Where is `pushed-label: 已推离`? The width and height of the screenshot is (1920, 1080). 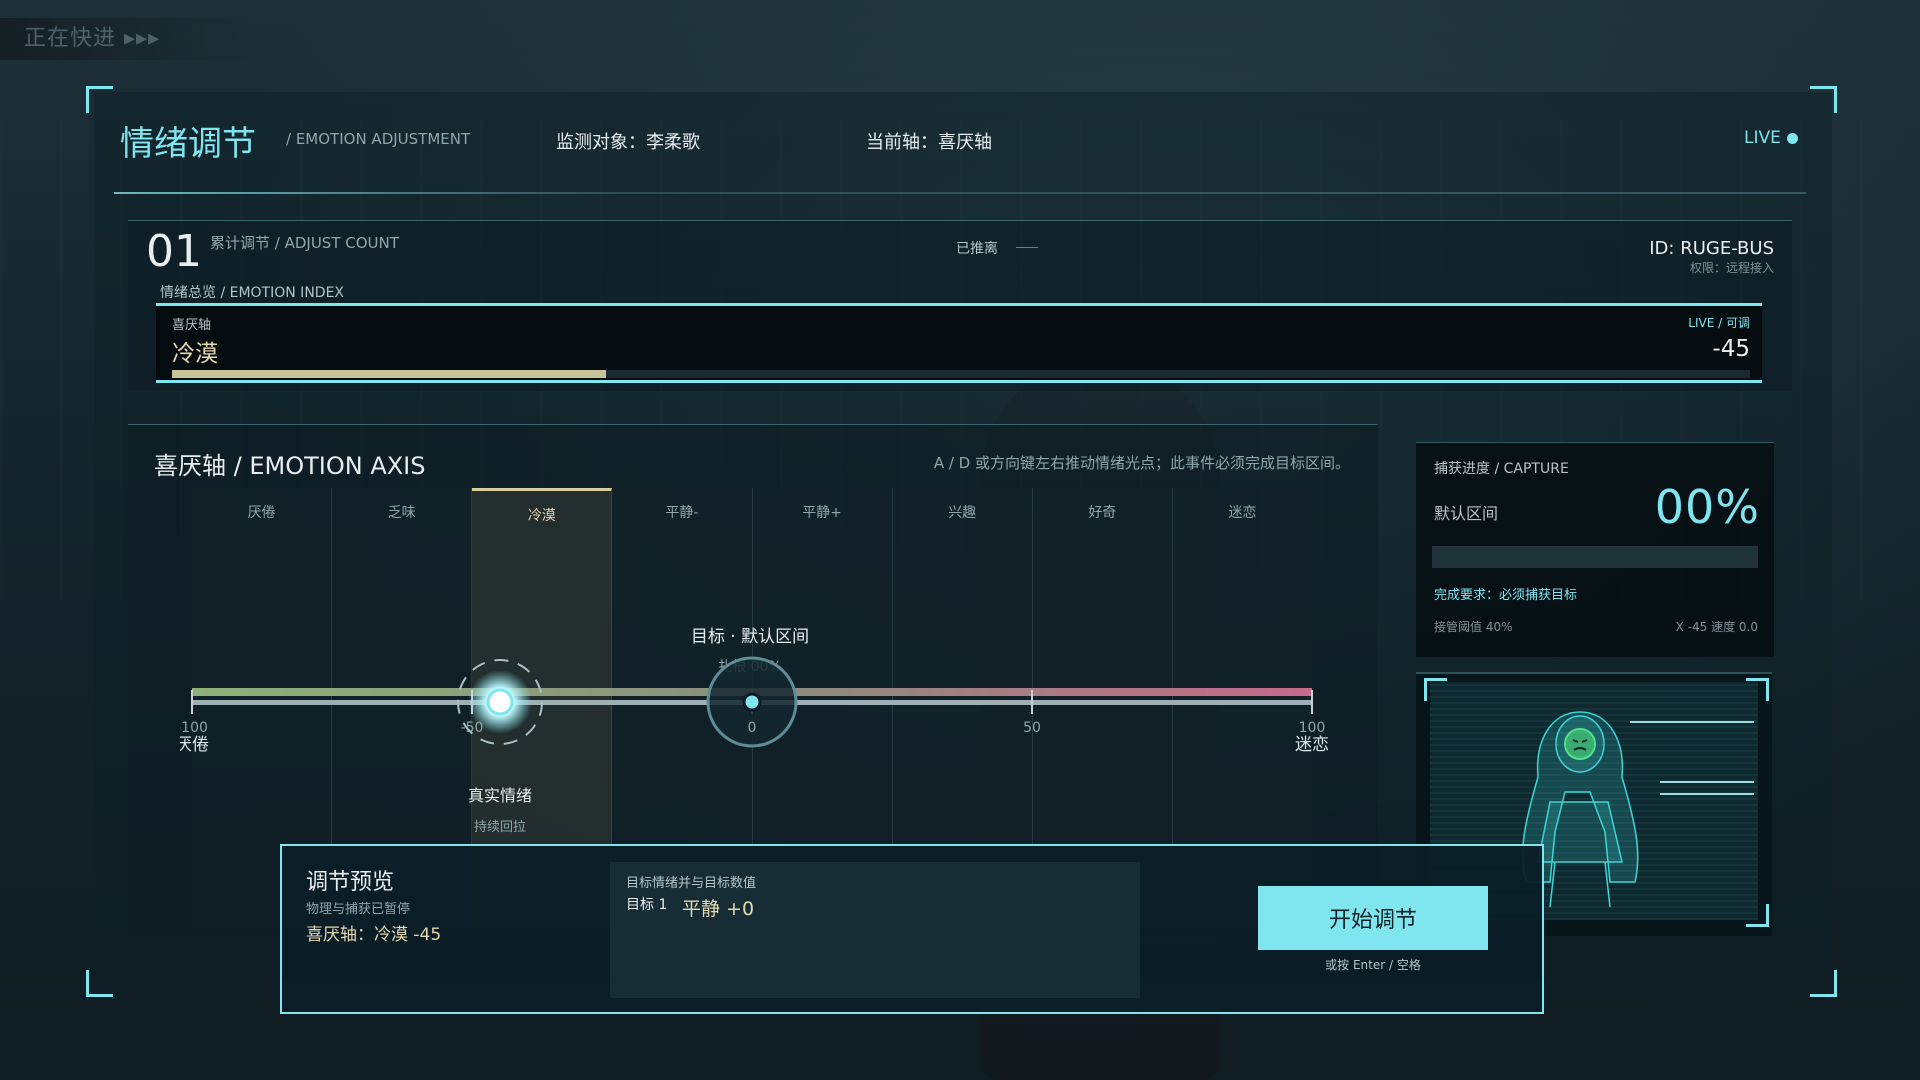 pushed-label: 已推离 is located at coordinates (977, 249).